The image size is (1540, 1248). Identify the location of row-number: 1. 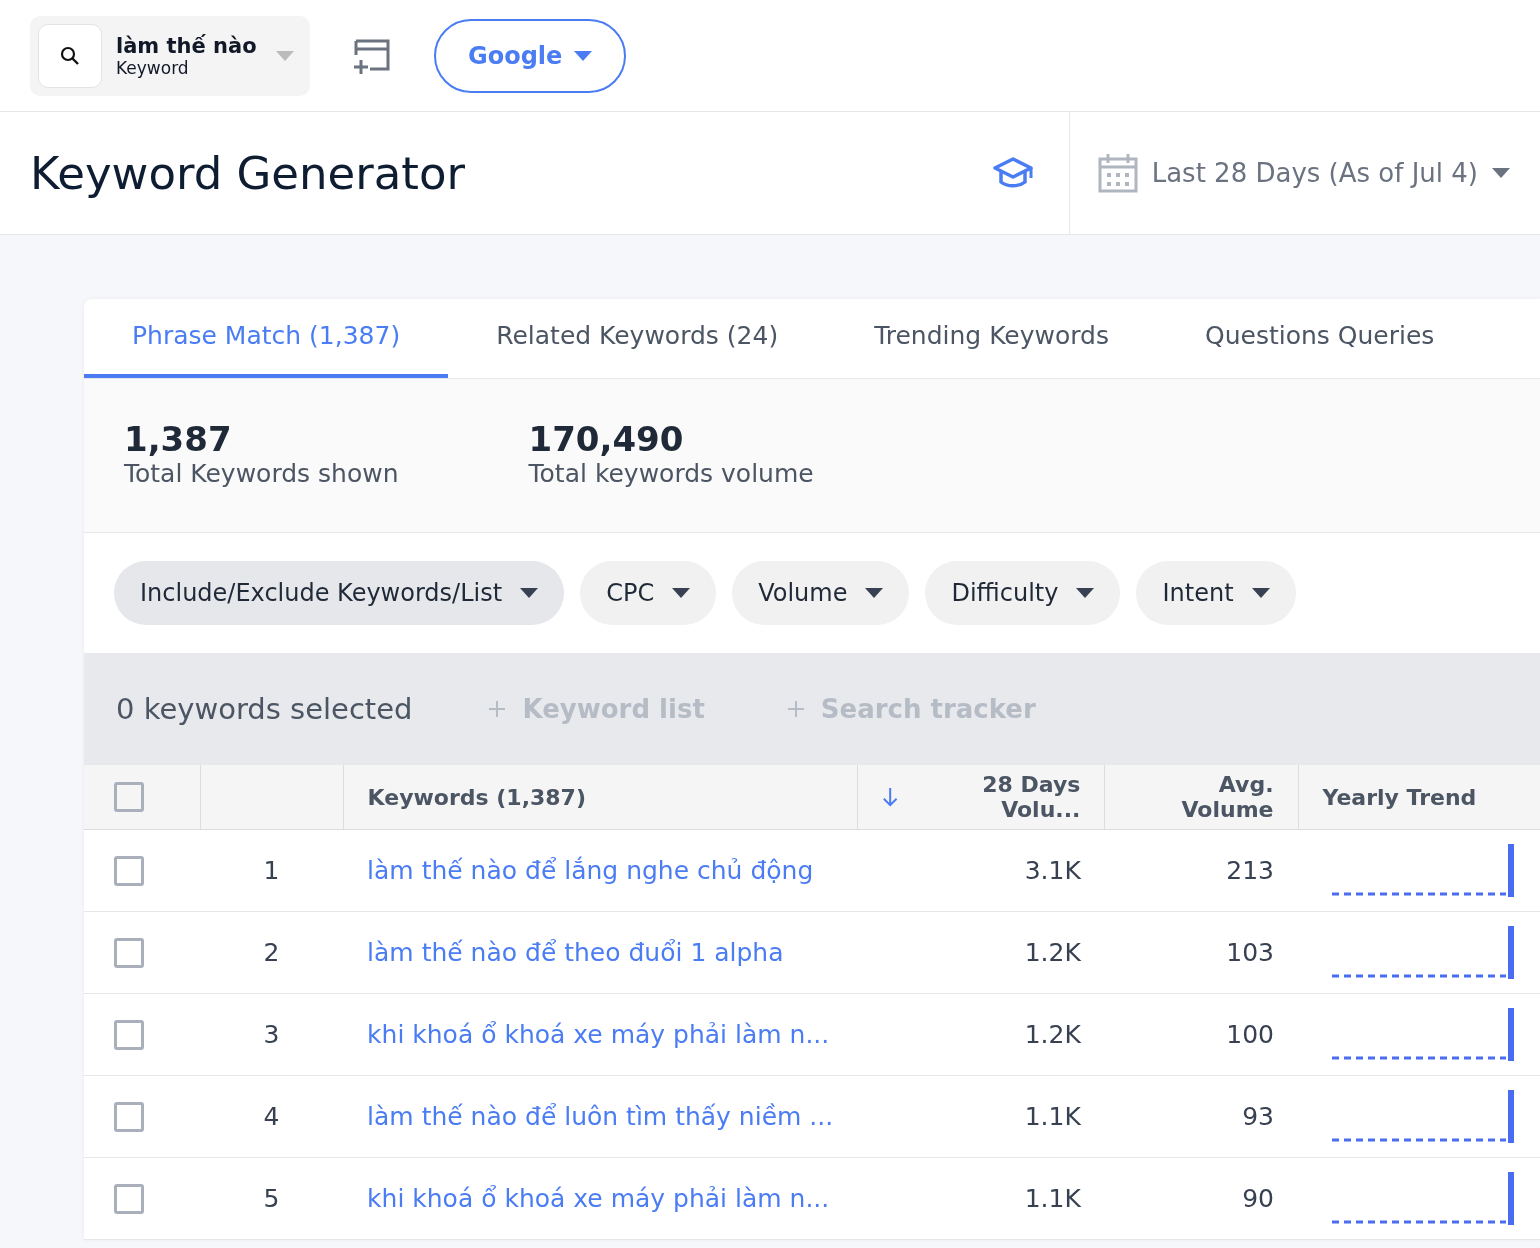
(271, 870).